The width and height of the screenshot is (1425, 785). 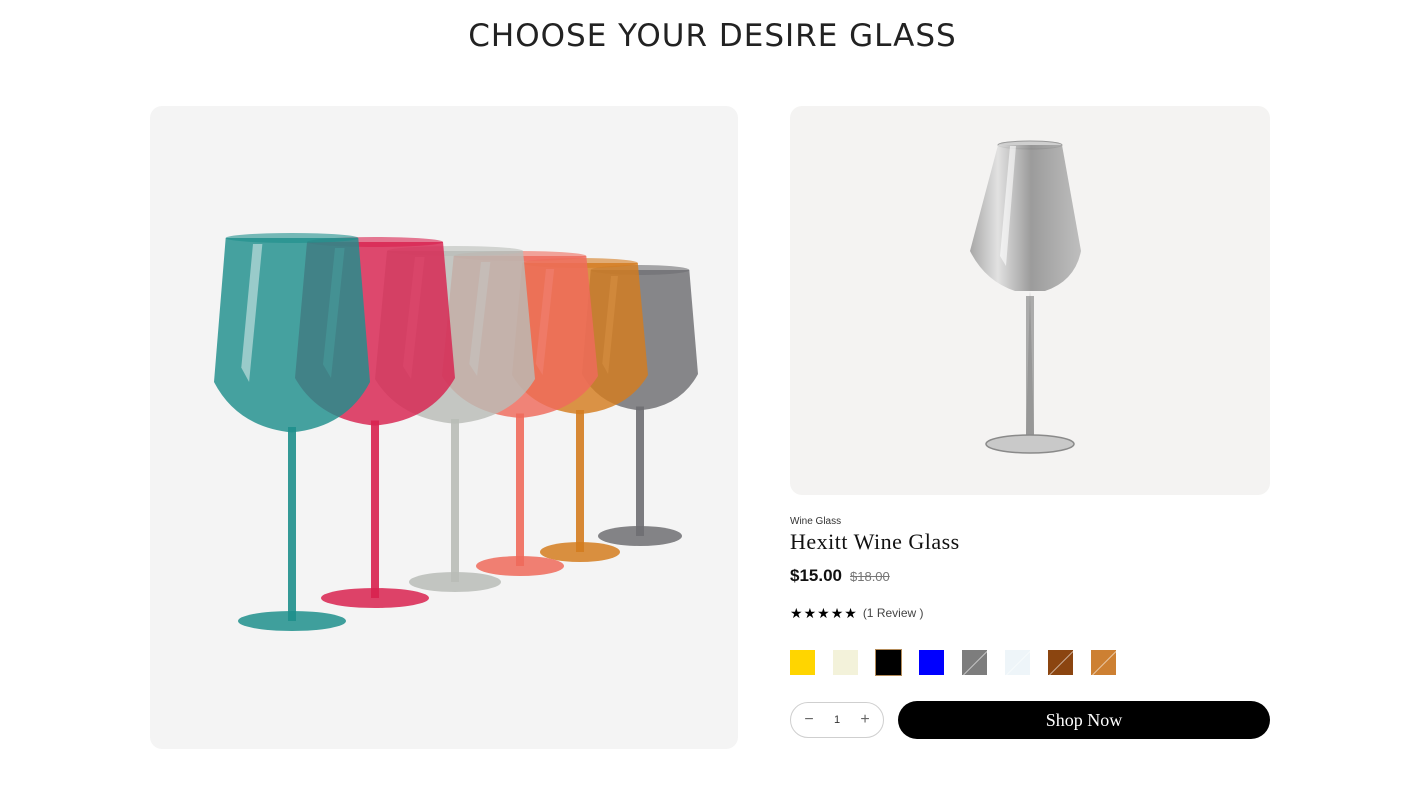 I want to click on star-rating: ★ ★ ★ ★ ★, so click(x=823, y=613).